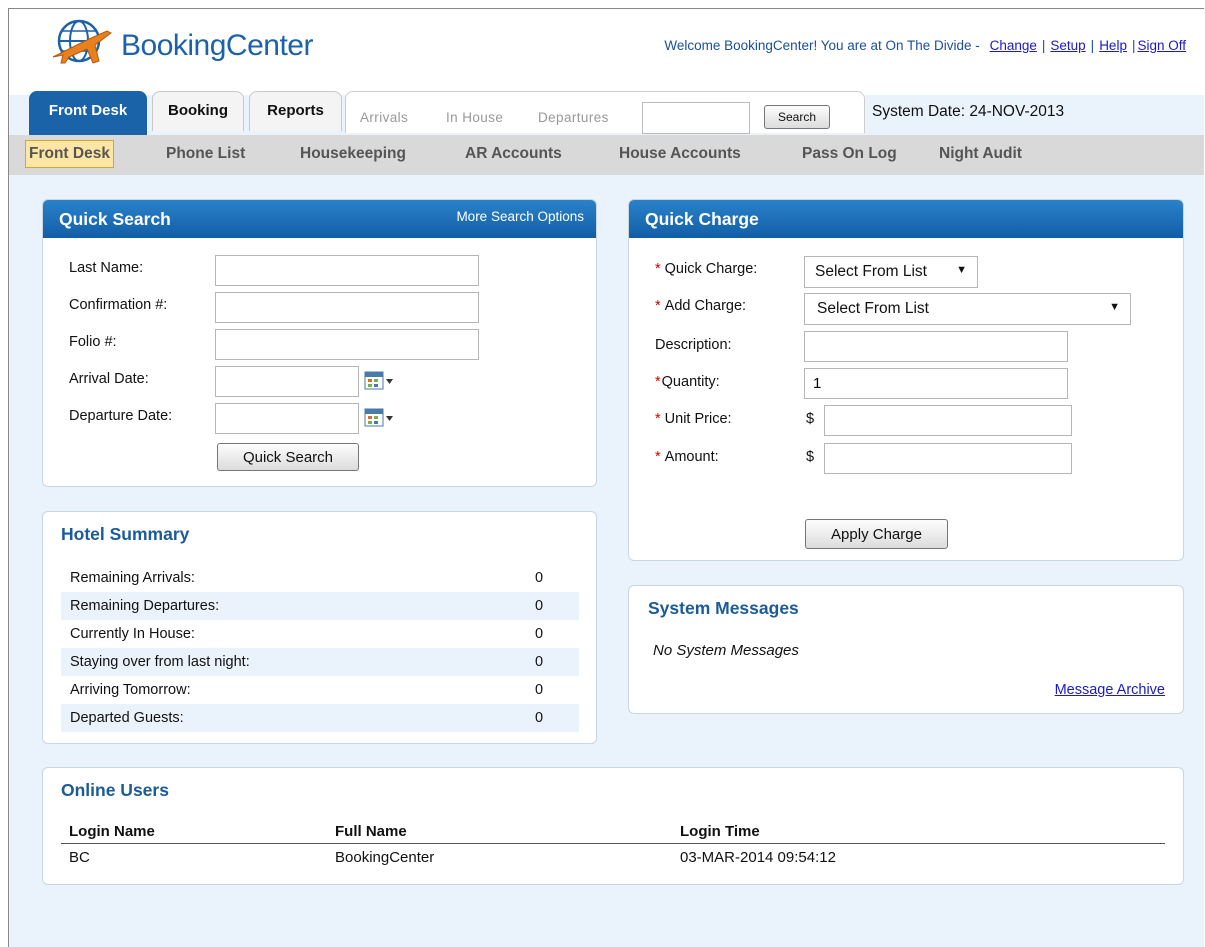  I want to click on change-link: Change, so click(1013, 45).